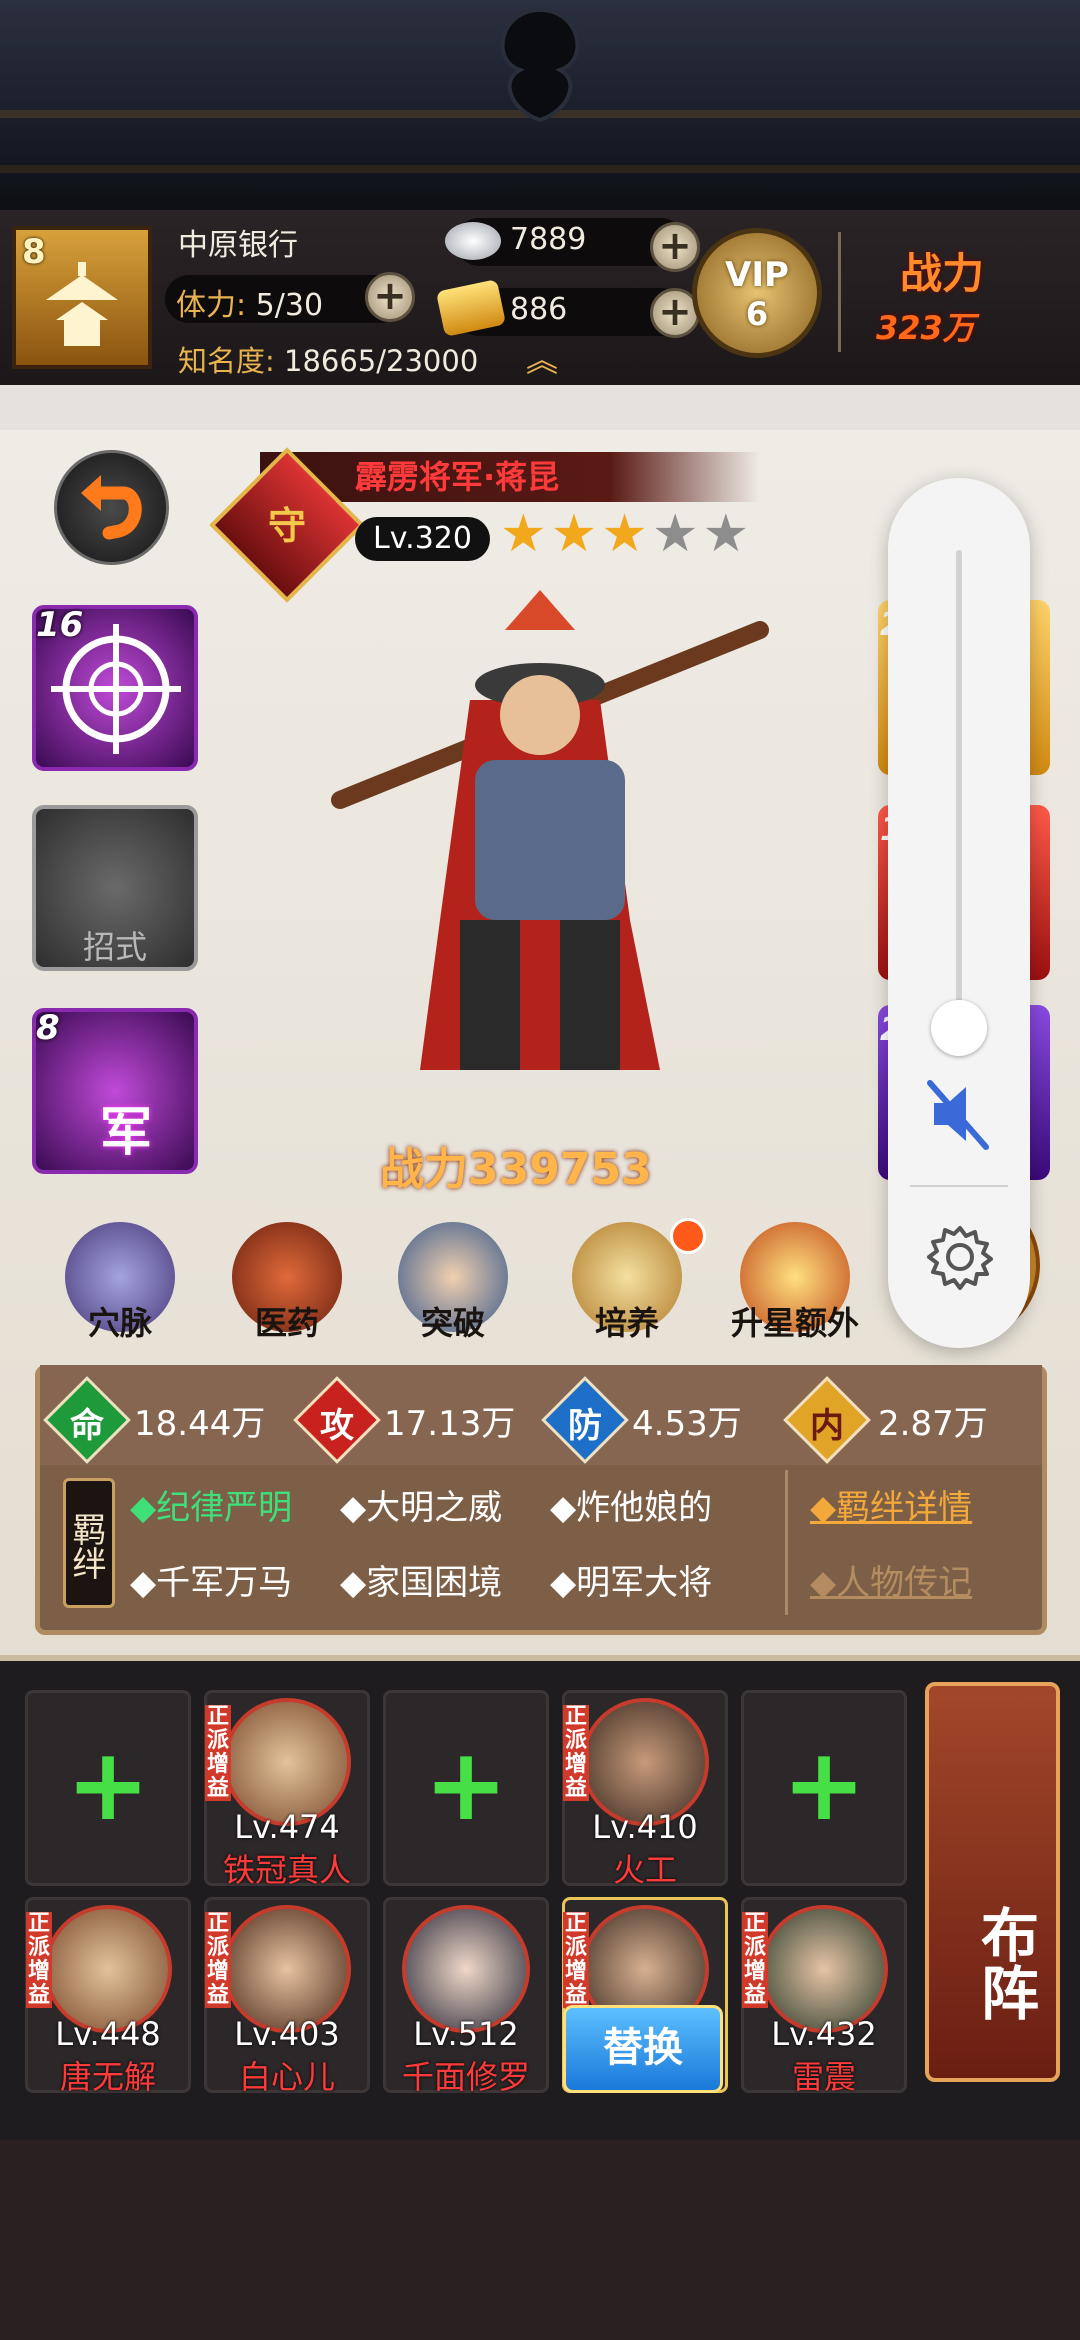  I want to click on slot-name: 白心儿, so click(286, 2077).